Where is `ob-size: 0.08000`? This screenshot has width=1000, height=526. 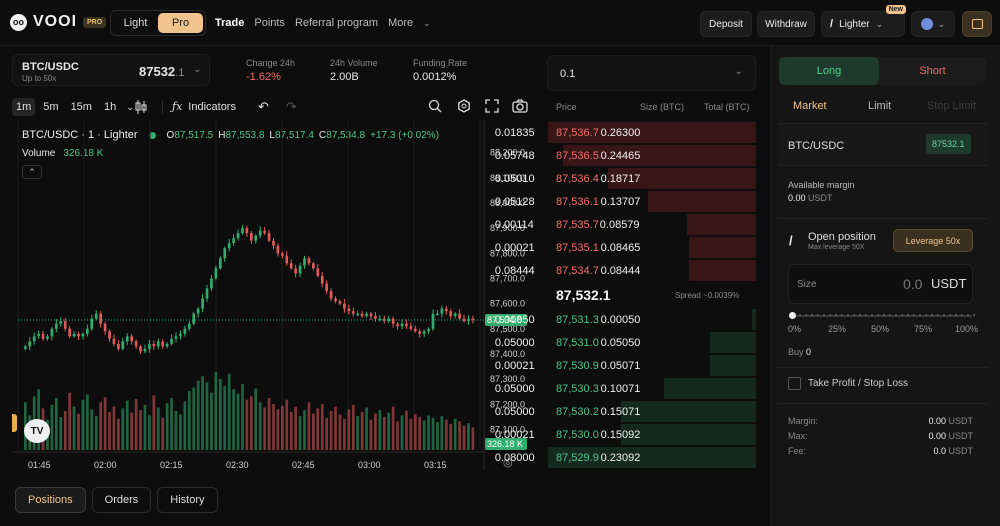
ob-size: 0.08000 is located at coordinates (514, 457).